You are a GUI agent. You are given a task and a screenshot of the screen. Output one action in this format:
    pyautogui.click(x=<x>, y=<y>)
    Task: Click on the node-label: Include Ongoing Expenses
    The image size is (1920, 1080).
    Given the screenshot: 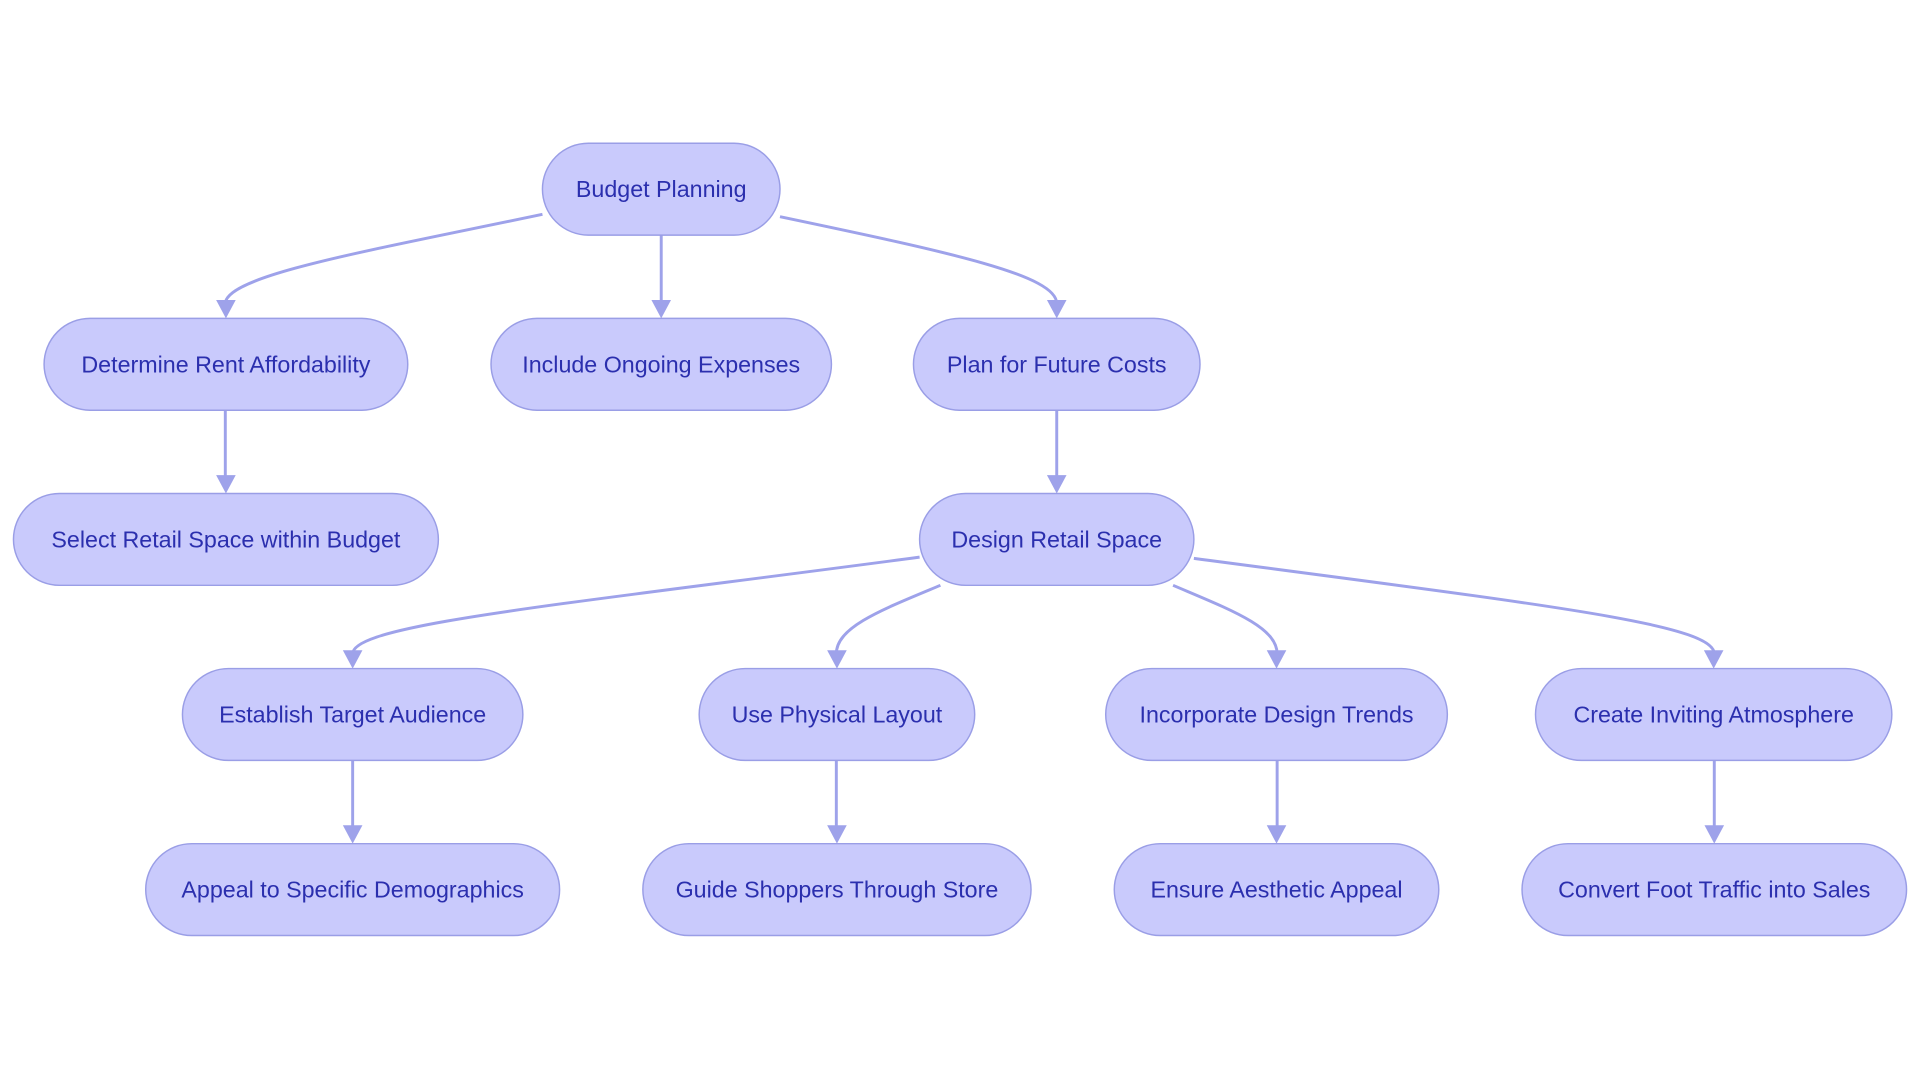 What is the action you would take?
    pyautogui.click(x=661, y=364)
    